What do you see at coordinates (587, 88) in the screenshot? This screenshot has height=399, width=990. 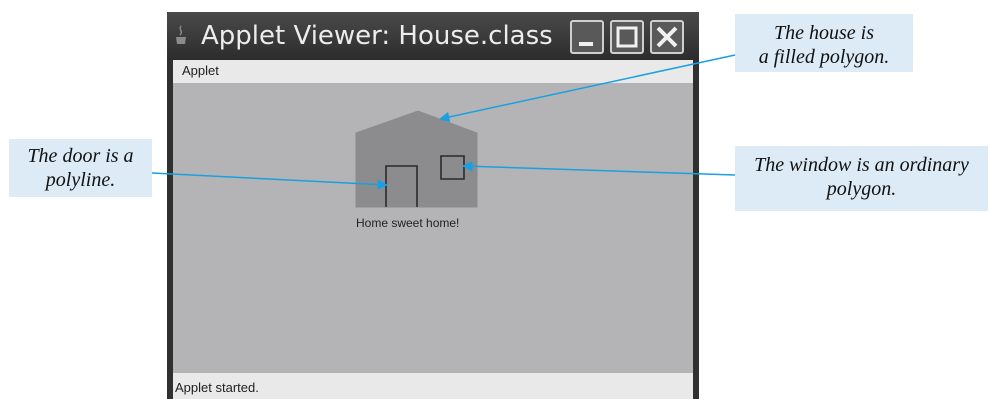 I see `house-arrow` at bounding box center [587, 88].